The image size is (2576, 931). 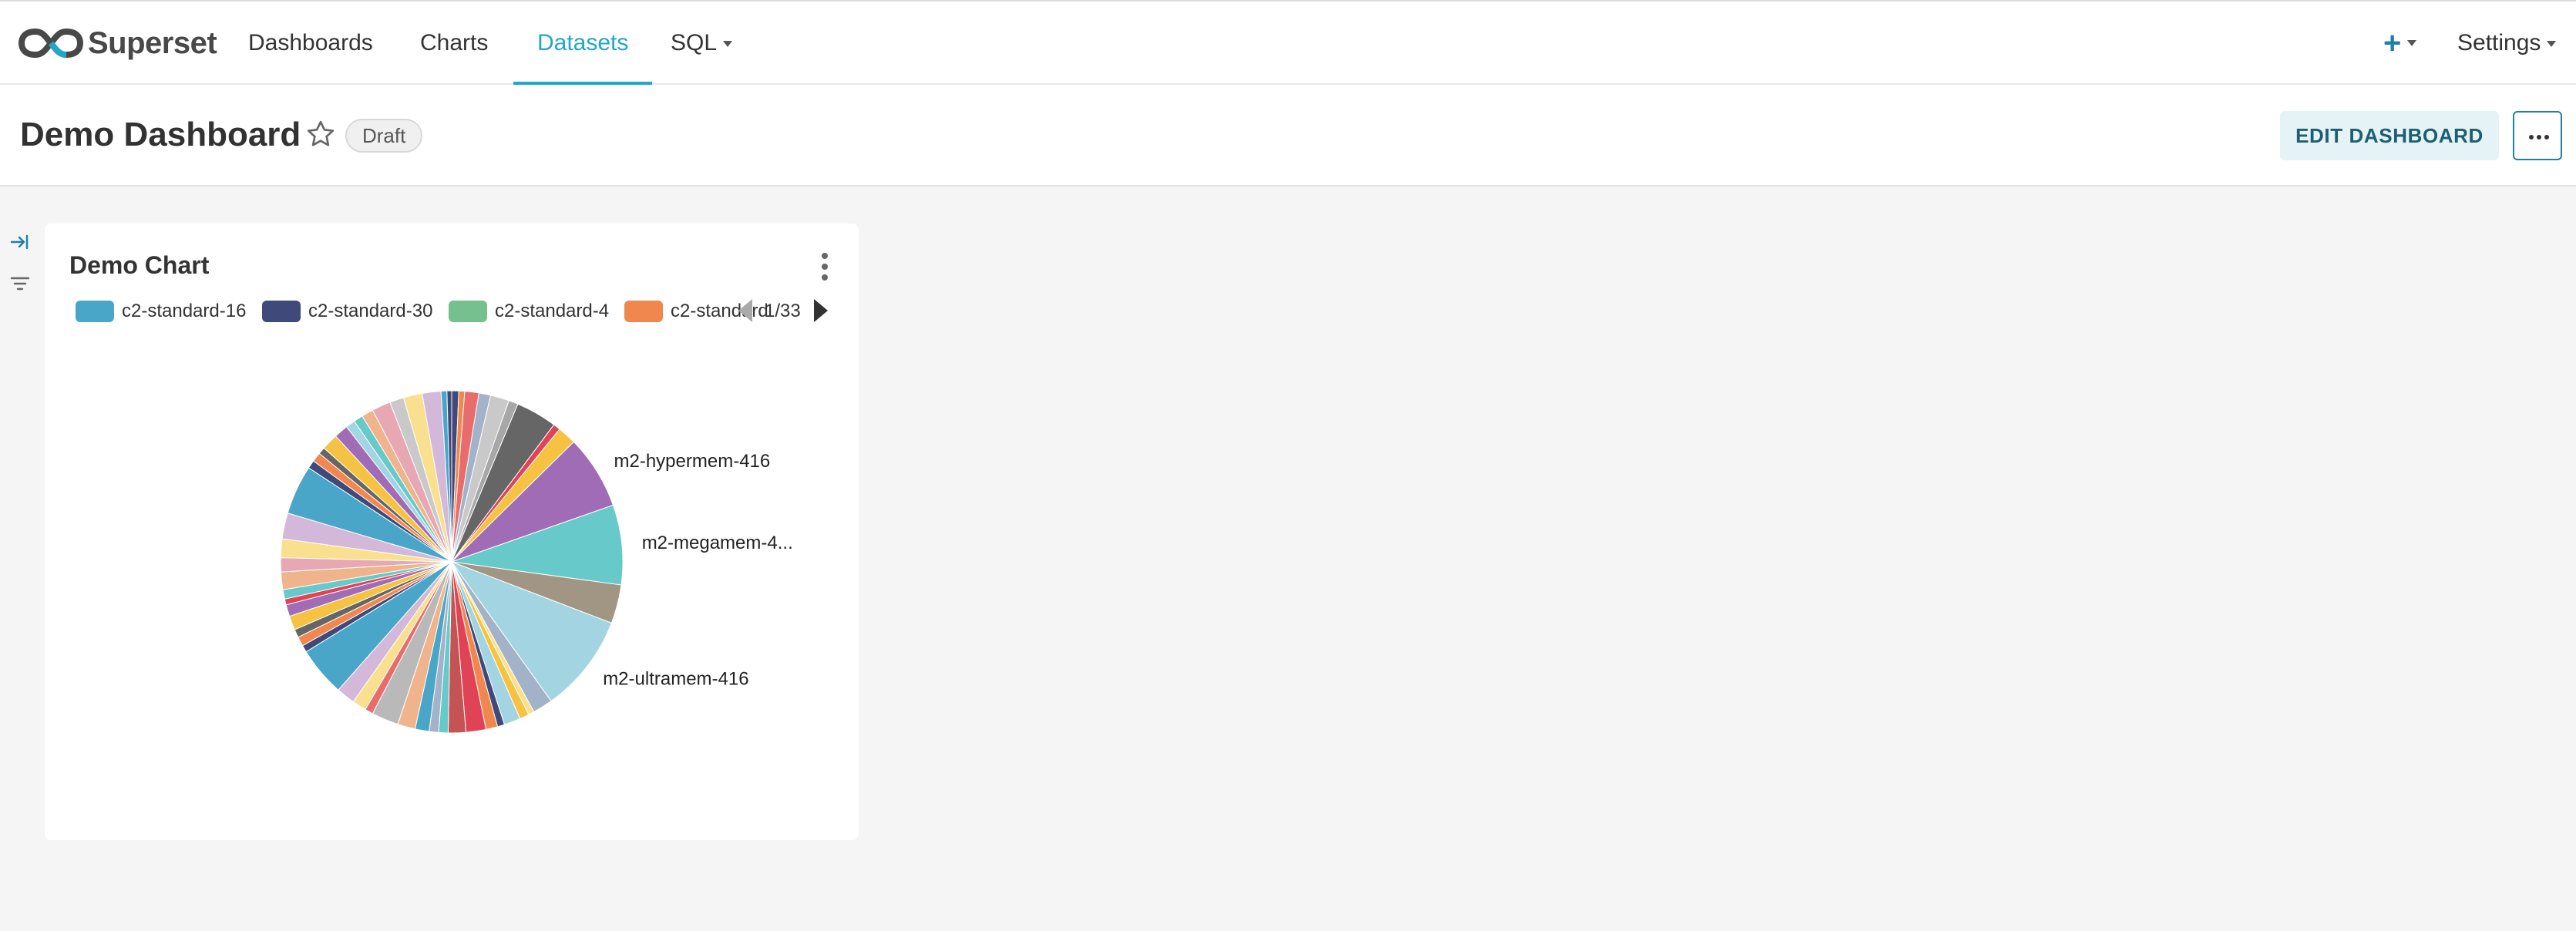 I want to click on pie-slice-label: m2-ultramem-416, so click(x=675, y=679).